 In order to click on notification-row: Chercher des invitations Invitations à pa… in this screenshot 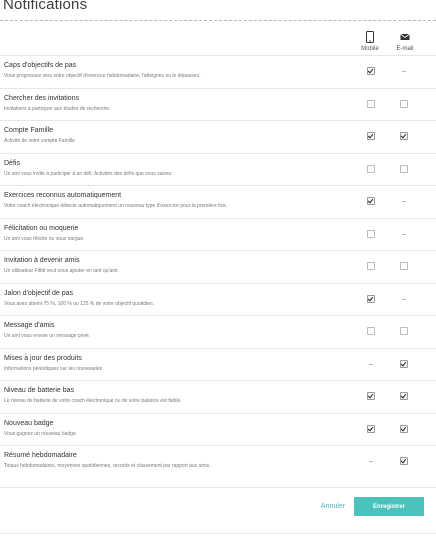, I will do `click(218, 104)`.